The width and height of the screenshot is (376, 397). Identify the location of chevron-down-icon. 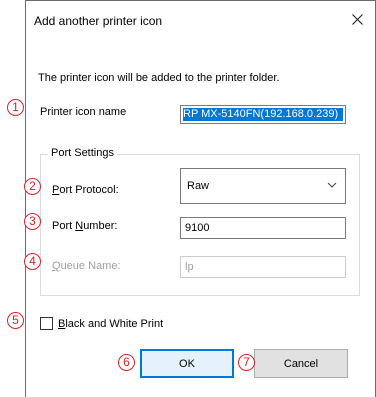
(332, 185).